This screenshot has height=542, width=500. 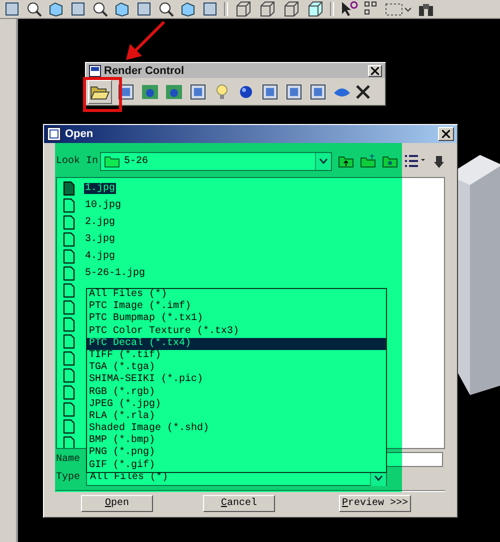 What do you see at coordinates (146, 41) in the screenshot?
I see `arrow-drawing` at bounding box center [146, 41].